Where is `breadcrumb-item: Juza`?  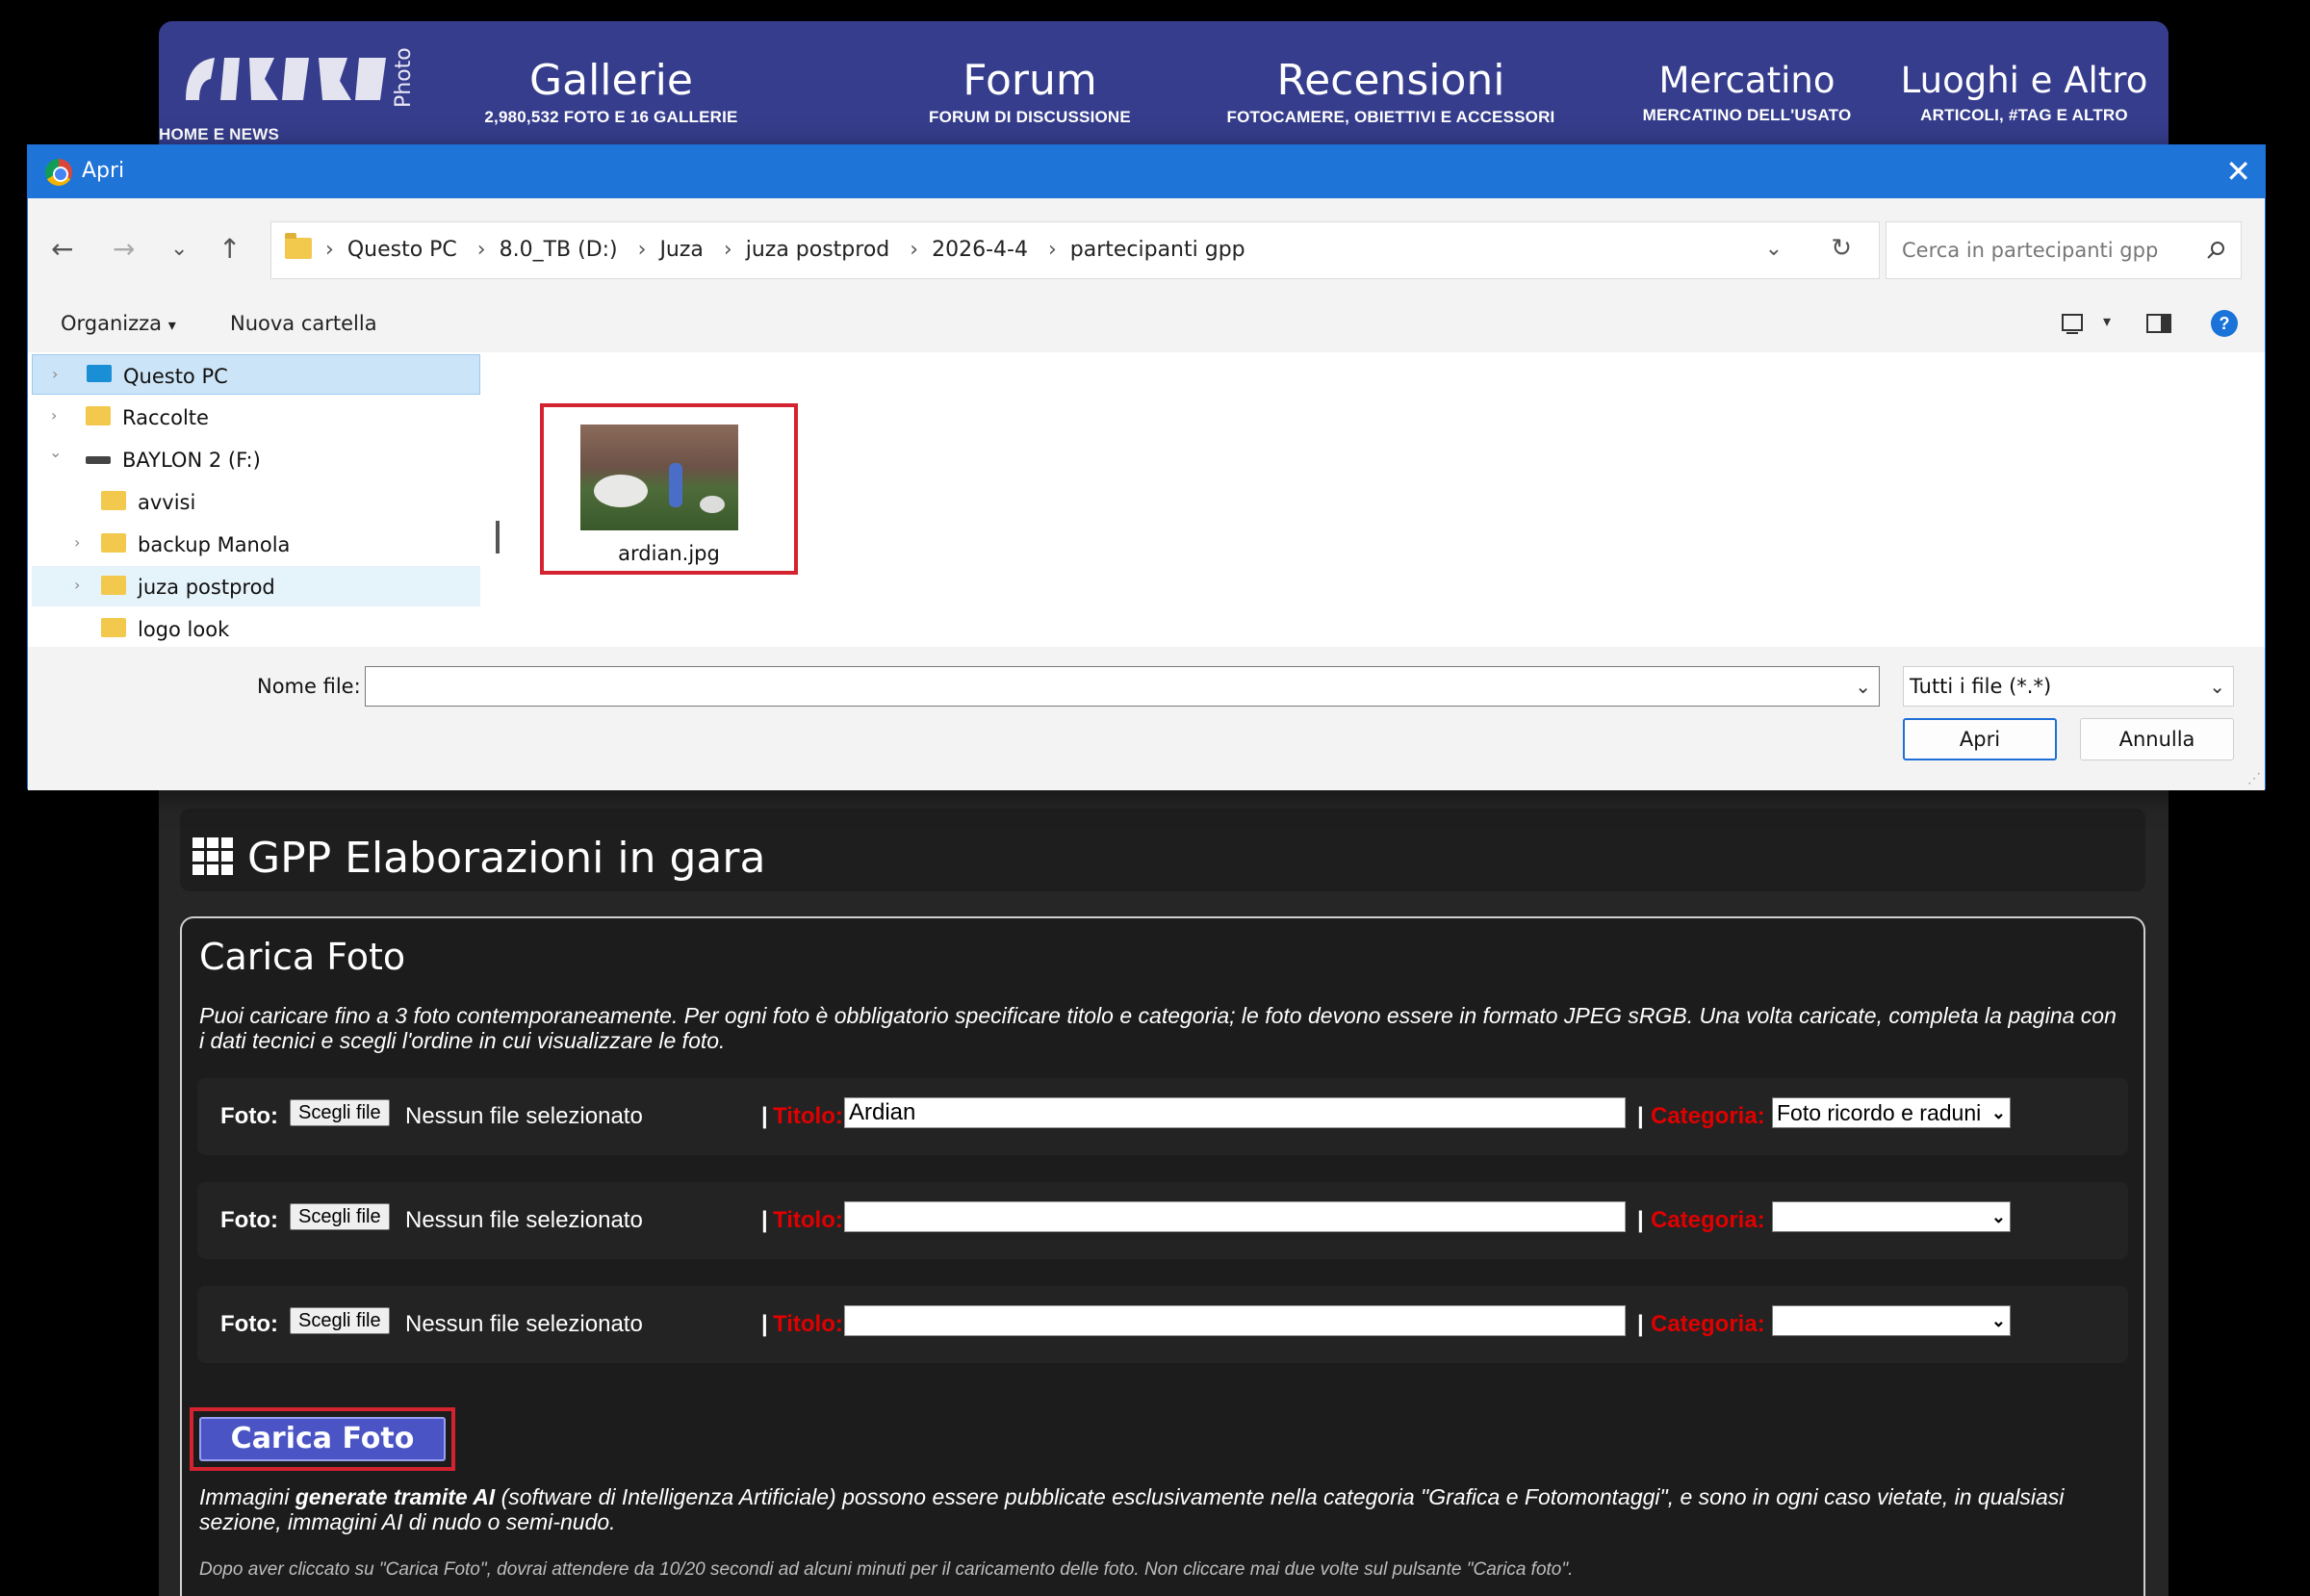 breadcrumb-item: Juza is located at coordinates (681, 250).